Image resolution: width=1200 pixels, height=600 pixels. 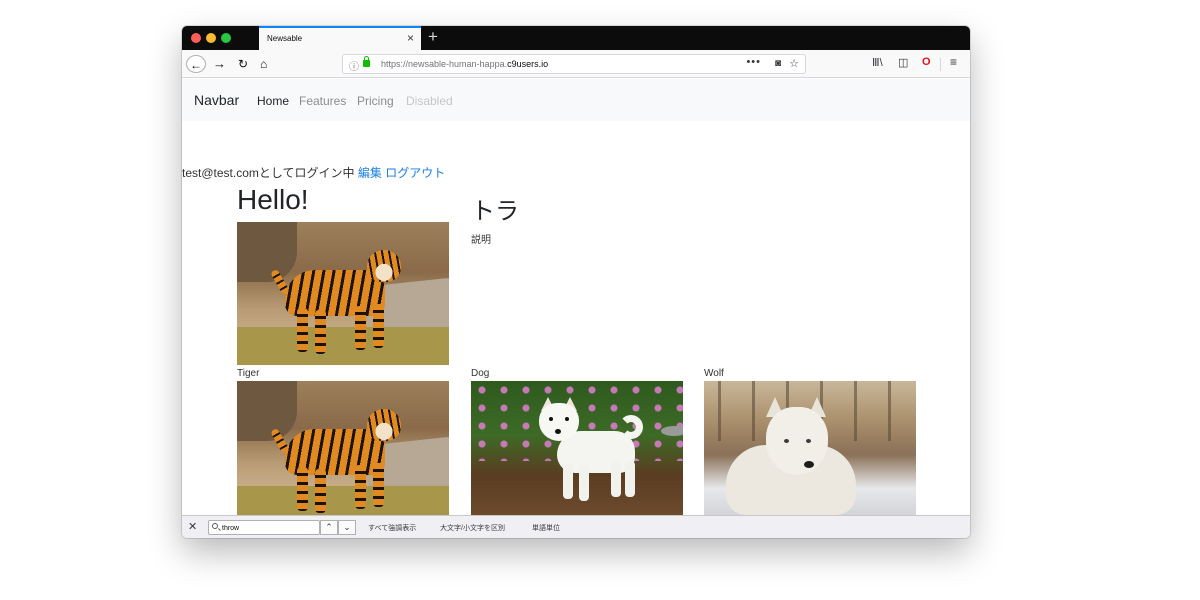 I want to click on site-navbar: Navbar Home Features Pricing Disabled, so click(x=576, y=100).